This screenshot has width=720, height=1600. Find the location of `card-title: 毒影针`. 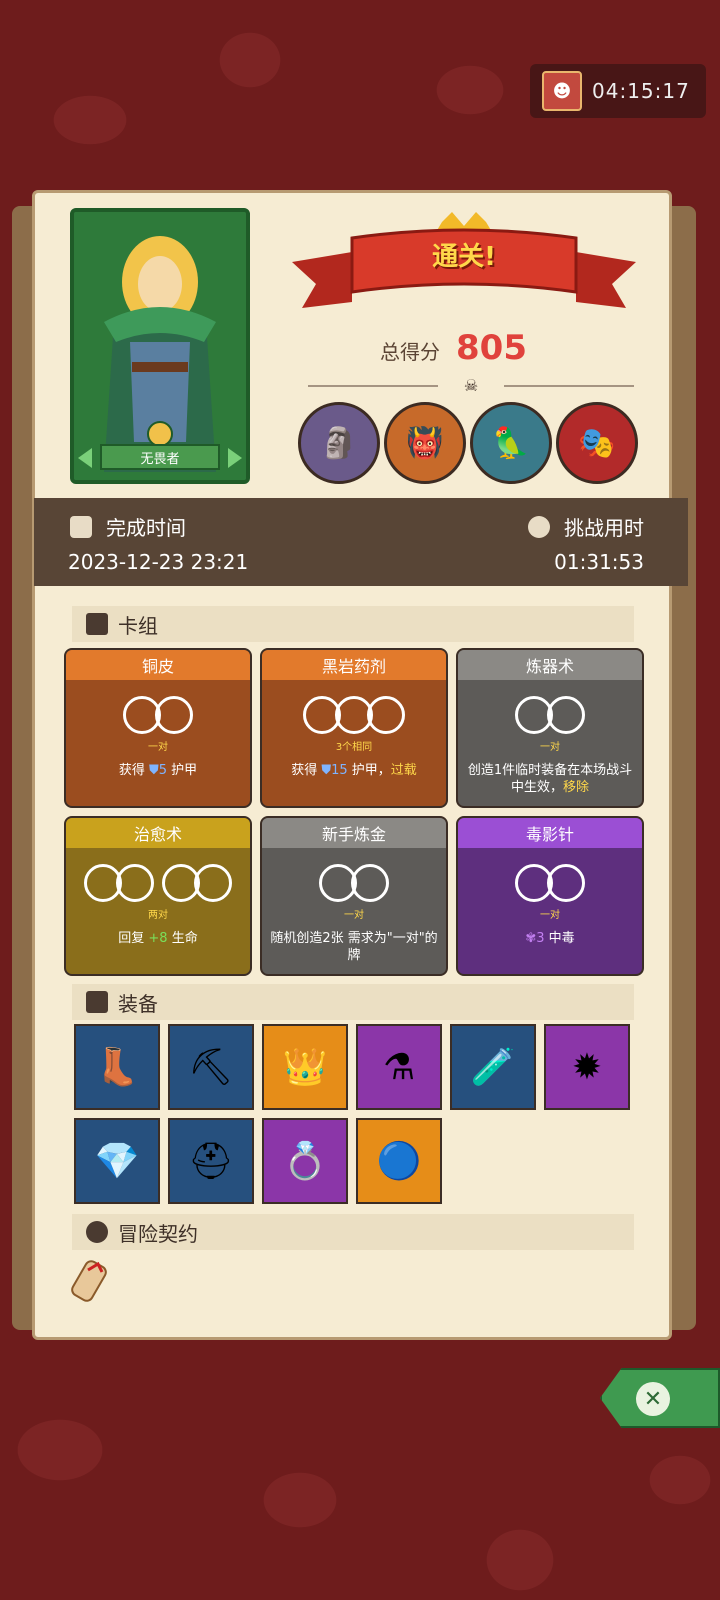

card-title: 毒影针 is located at coordinates (550, 833).